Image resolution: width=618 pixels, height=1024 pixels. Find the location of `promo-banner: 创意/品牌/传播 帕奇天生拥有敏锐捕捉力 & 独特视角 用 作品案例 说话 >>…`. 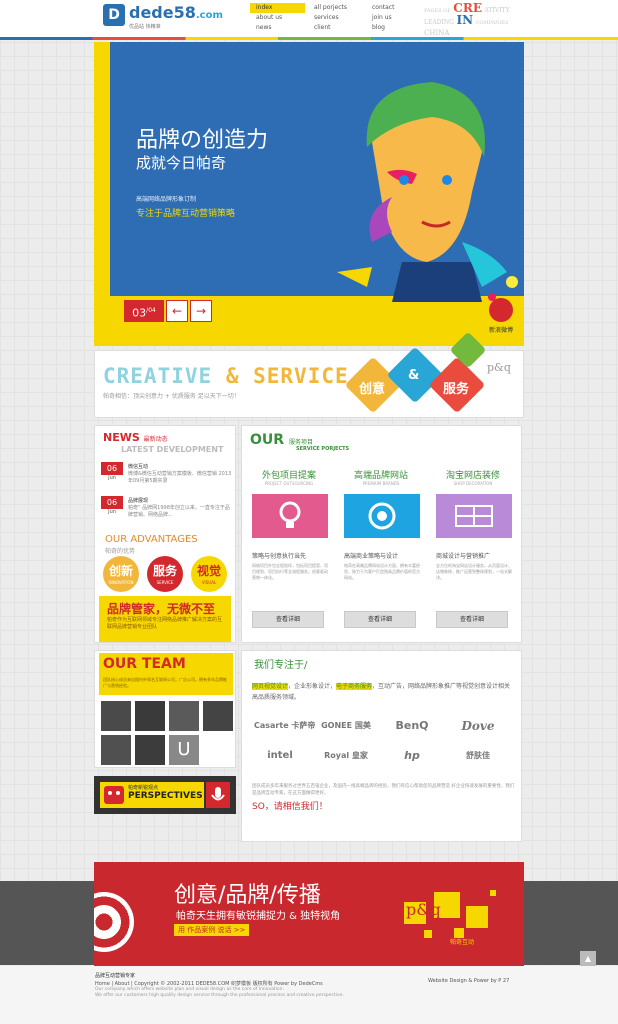

promo-banner: 创意/品牌/传播 帕奇天生拥有敏锐捕捉力 & 独特视角 用 作品案例 说话 >>… is located at coordinates (309, 914).